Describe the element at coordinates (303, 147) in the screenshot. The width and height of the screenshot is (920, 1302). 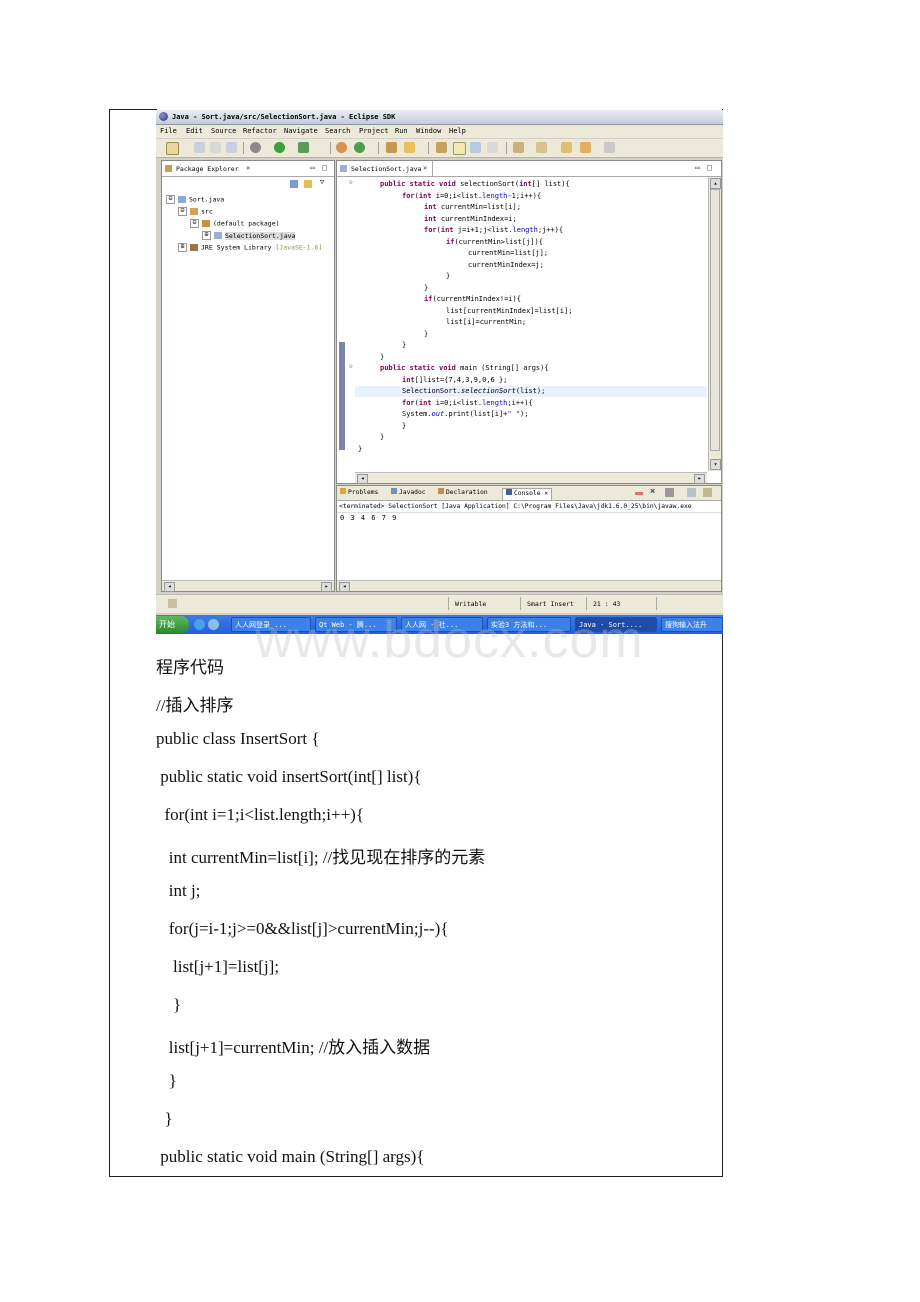
I see `external-tools-icon` at that location.